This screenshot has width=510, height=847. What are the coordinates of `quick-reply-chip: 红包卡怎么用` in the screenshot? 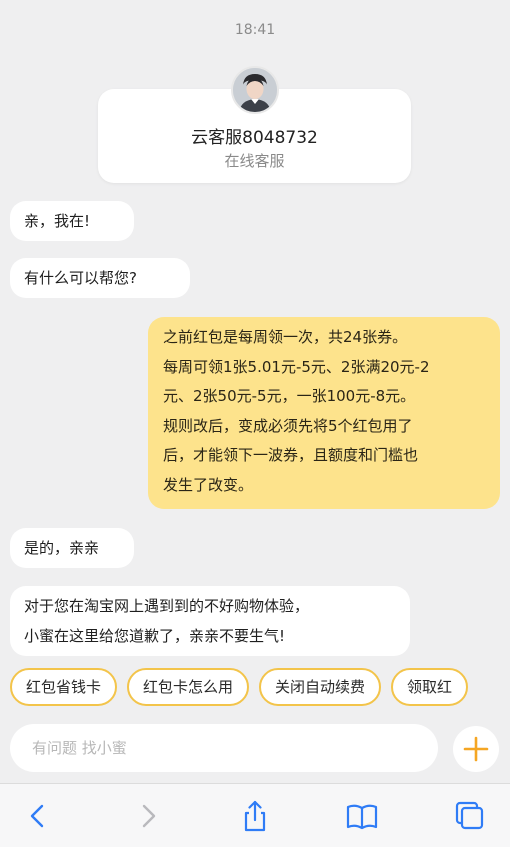 It's located at (188, 687).